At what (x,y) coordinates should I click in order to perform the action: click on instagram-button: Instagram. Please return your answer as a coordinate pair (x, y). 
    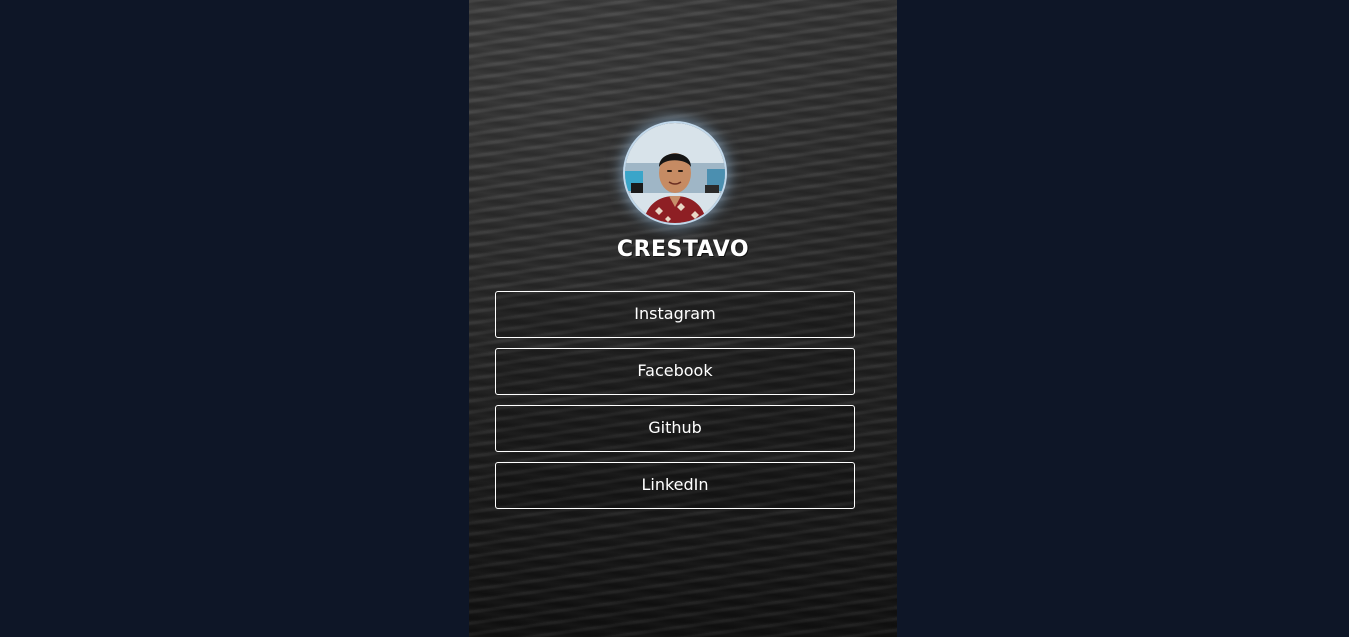
    Looking at the image, I should click on (675, 314).